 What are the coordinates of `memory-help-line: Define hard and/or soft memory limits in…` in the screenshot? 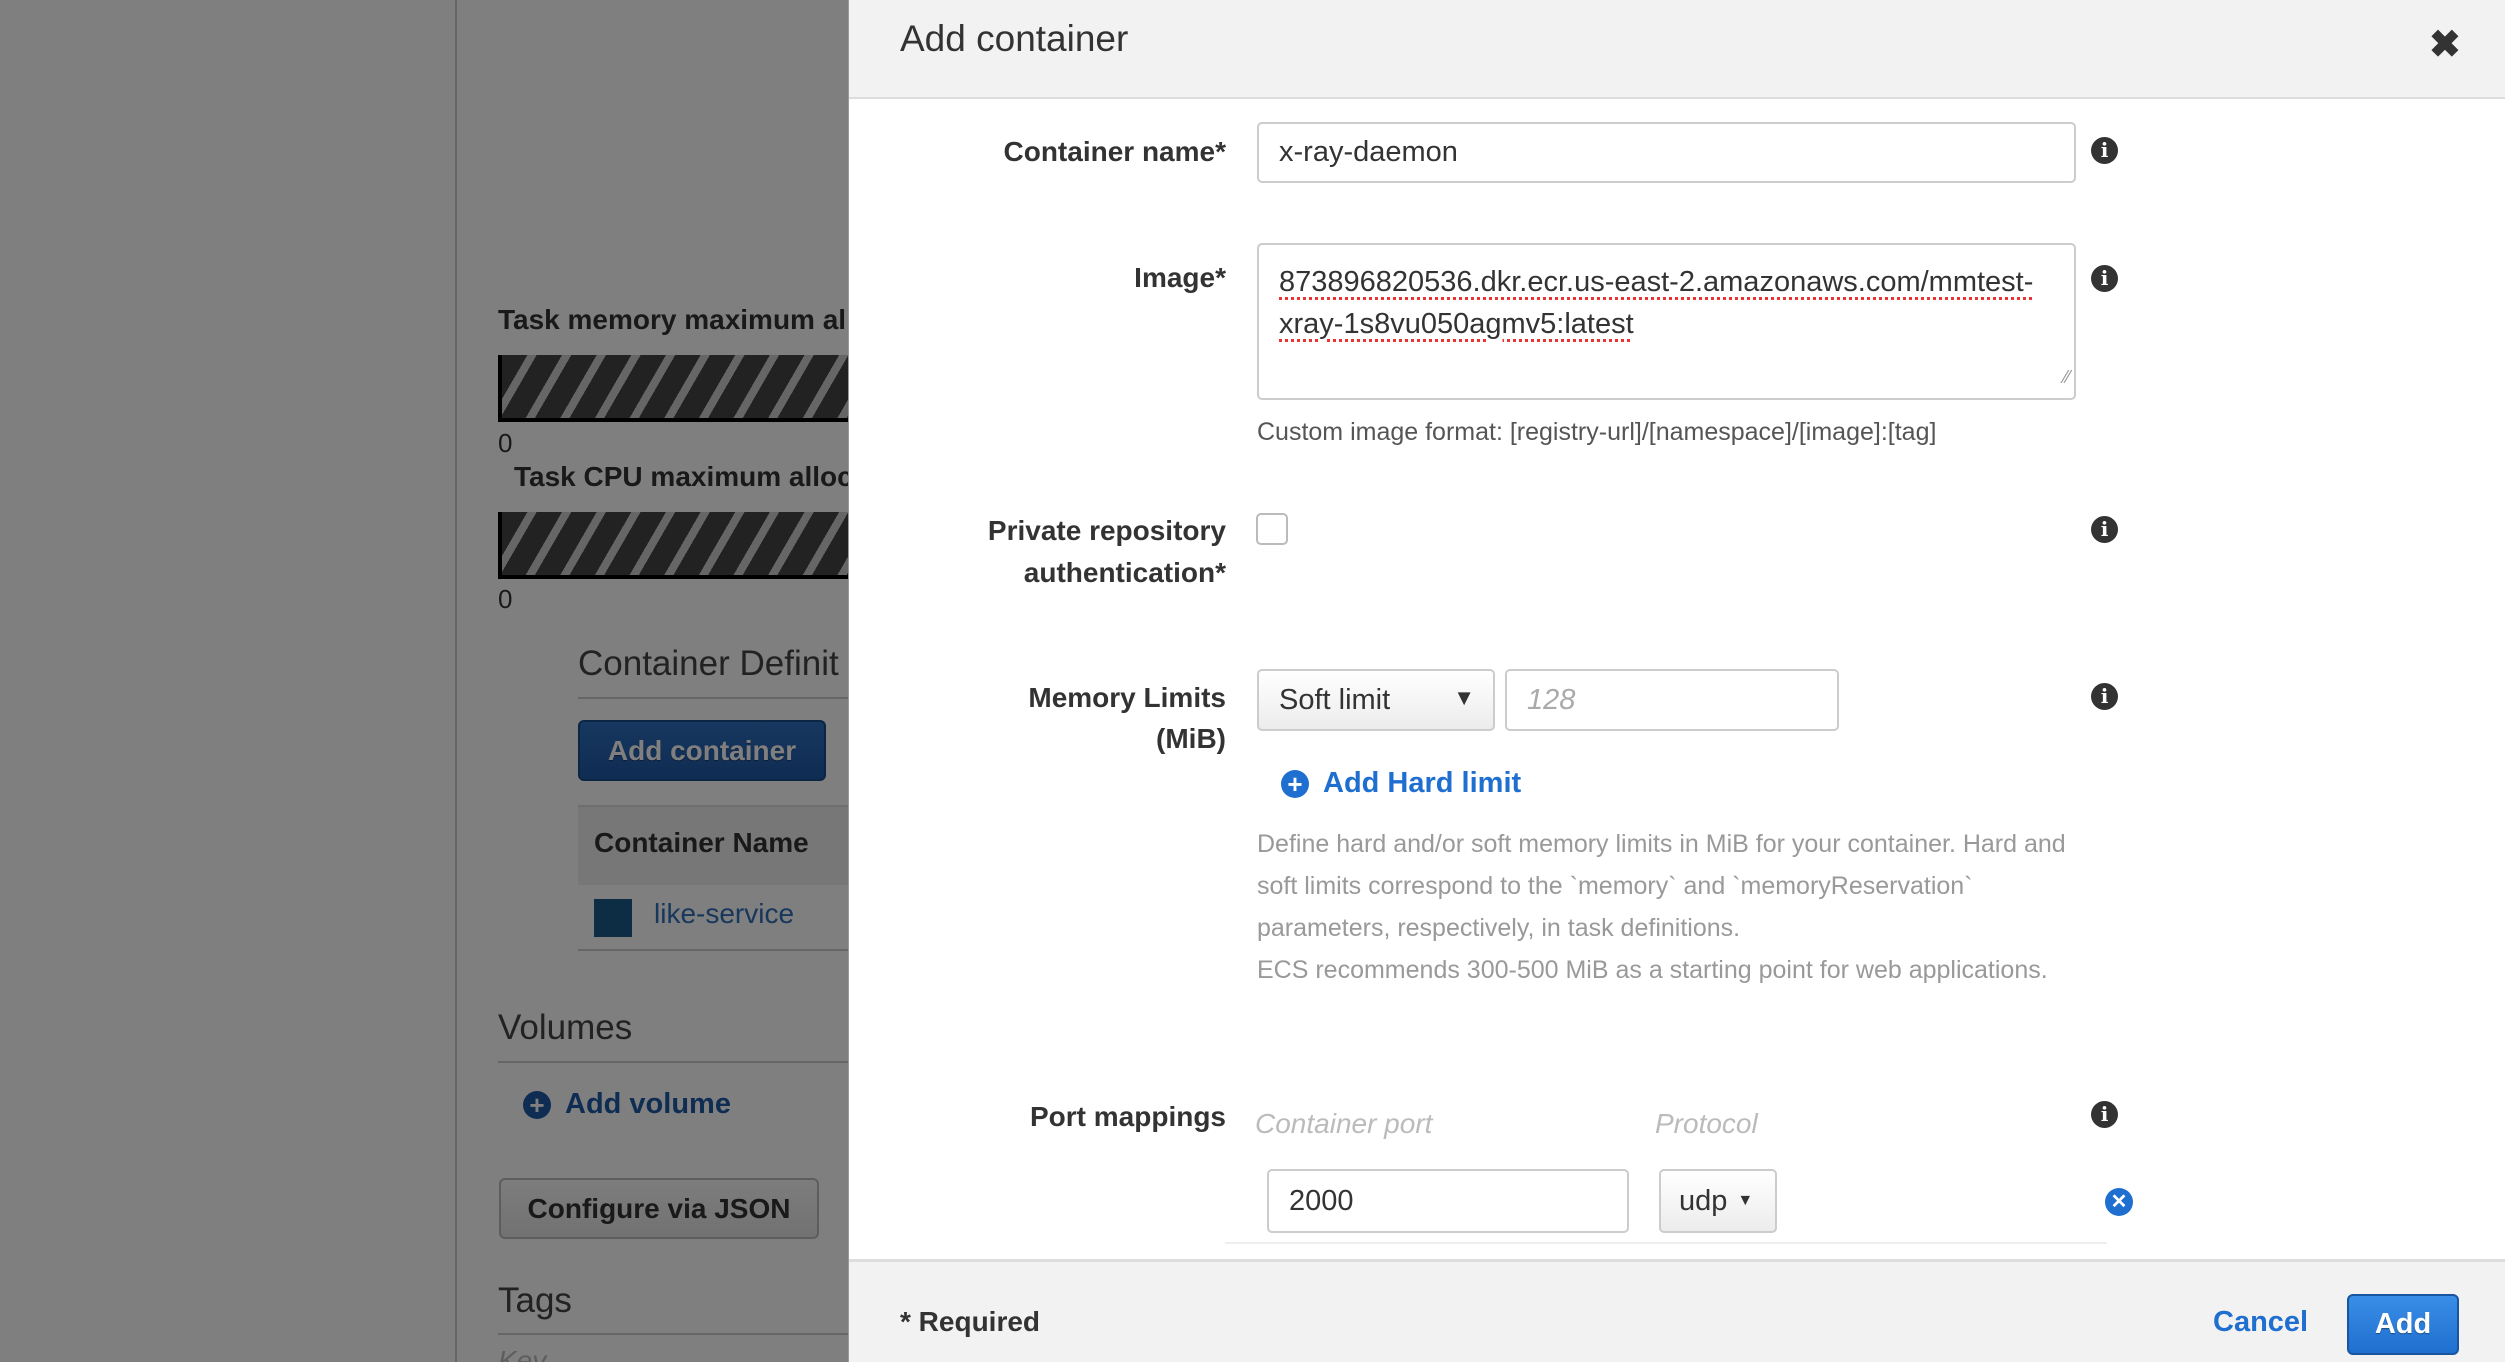 It's located at (1661, 844).